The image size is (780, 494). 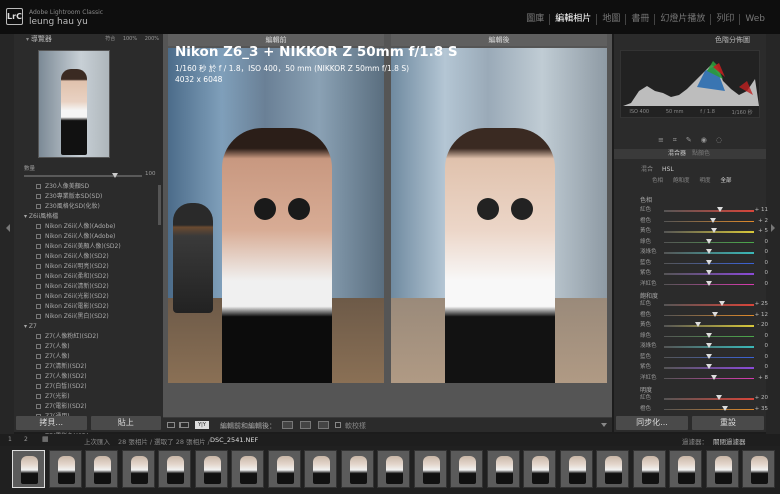 I want to click on preset-item: Z30人像美顏SD, so click(x=88, y=187).